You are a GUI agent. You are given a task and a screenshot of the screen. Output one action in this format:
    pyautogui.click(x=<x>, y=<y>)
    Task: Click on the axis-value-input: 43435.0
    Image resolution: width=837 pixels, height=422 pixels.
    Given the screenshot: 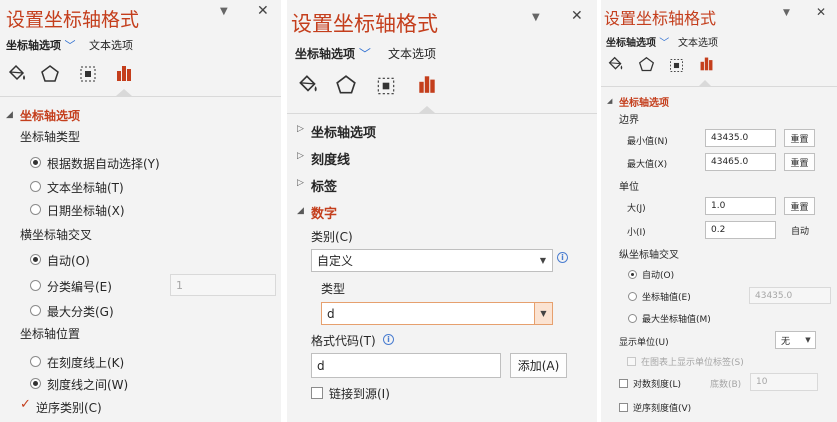 What is the action you would take?
    pyautogui.click(x=790, y=295)
    